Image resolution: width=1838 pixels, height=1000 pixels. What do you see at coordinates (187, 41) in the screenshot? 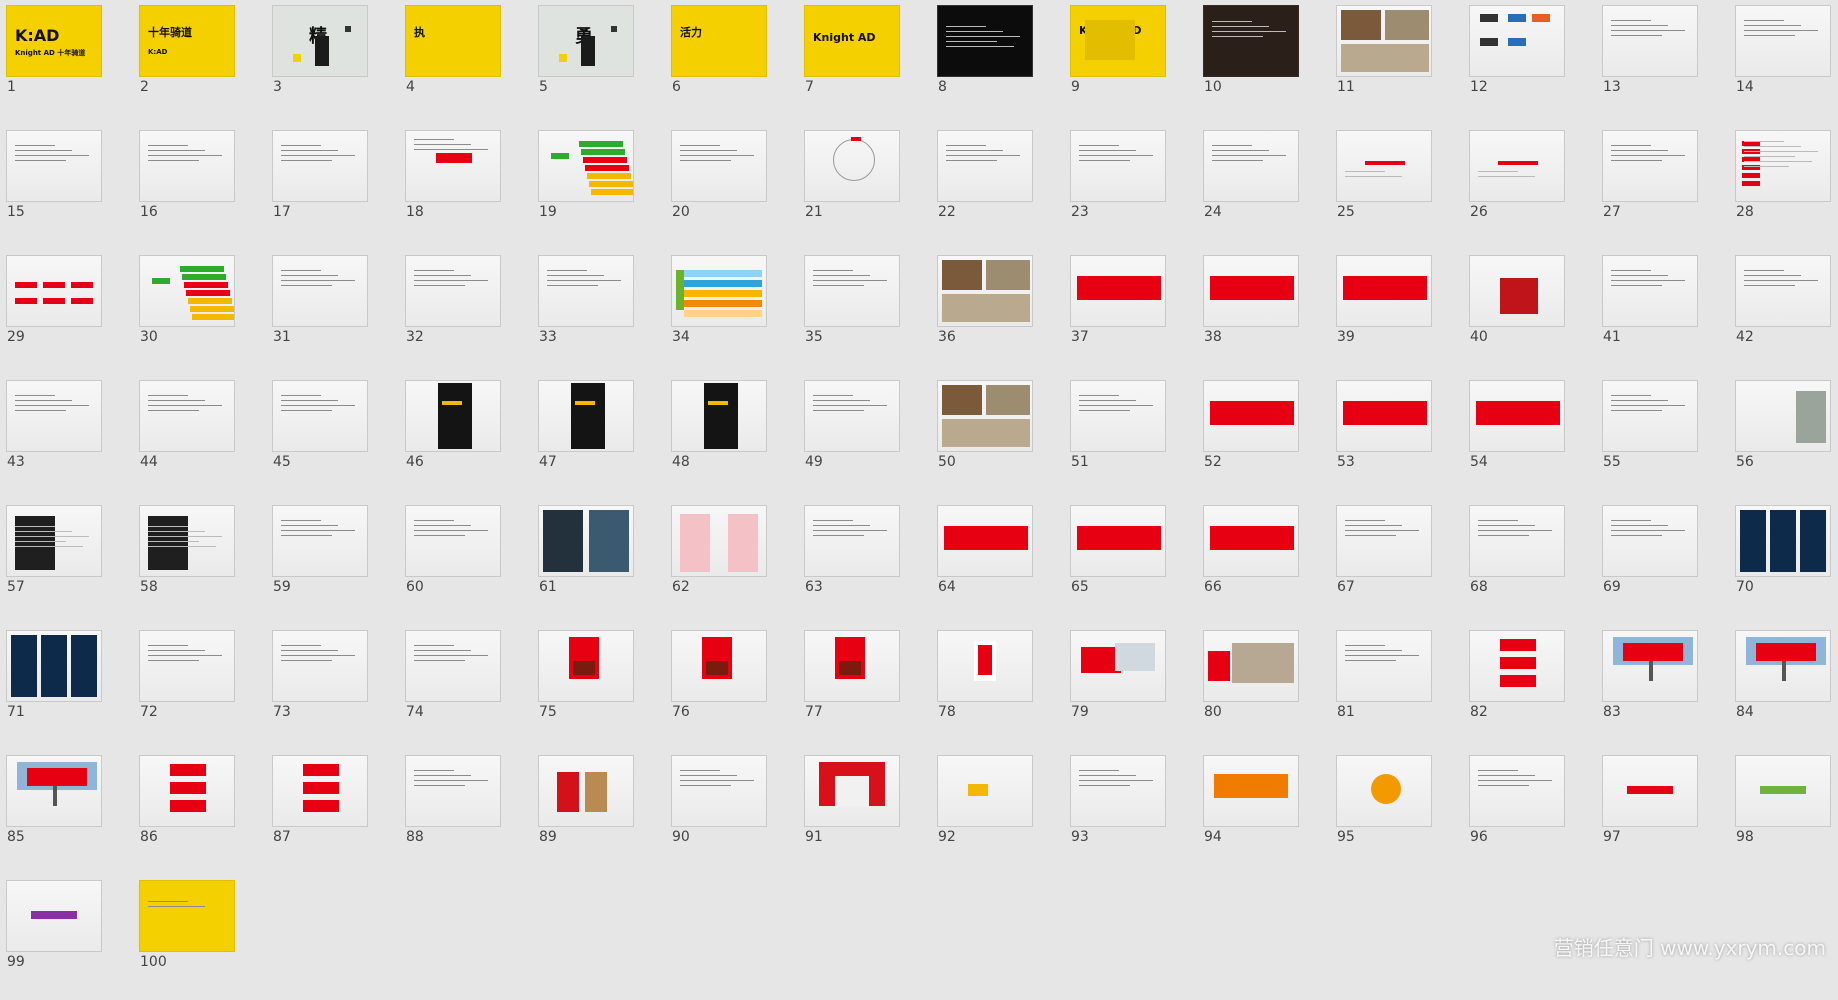
I see `slide-thumbnail-2: 十年骑道 K:AD` at bounding box center [187, 41].